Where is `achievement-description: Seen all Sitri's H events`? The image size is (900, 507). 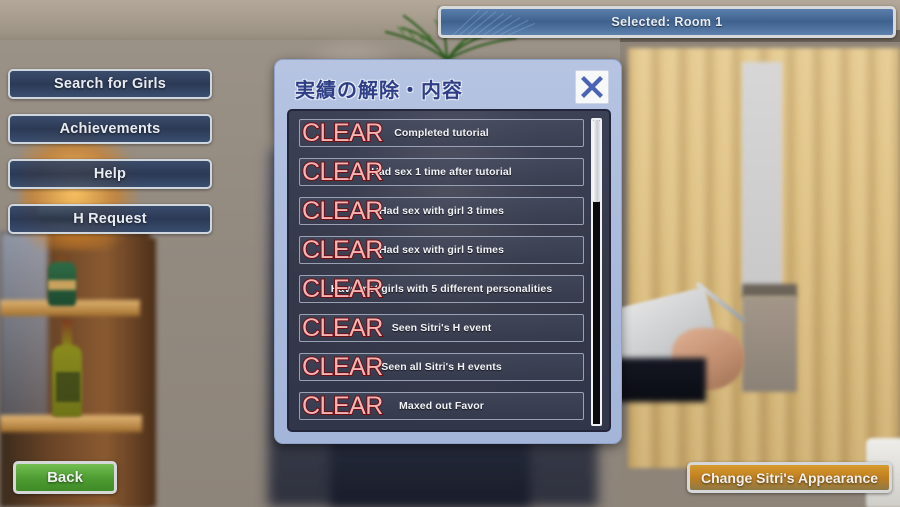
achievement-description: Seen all Sitri's H events is located at coordinates (441, 367).